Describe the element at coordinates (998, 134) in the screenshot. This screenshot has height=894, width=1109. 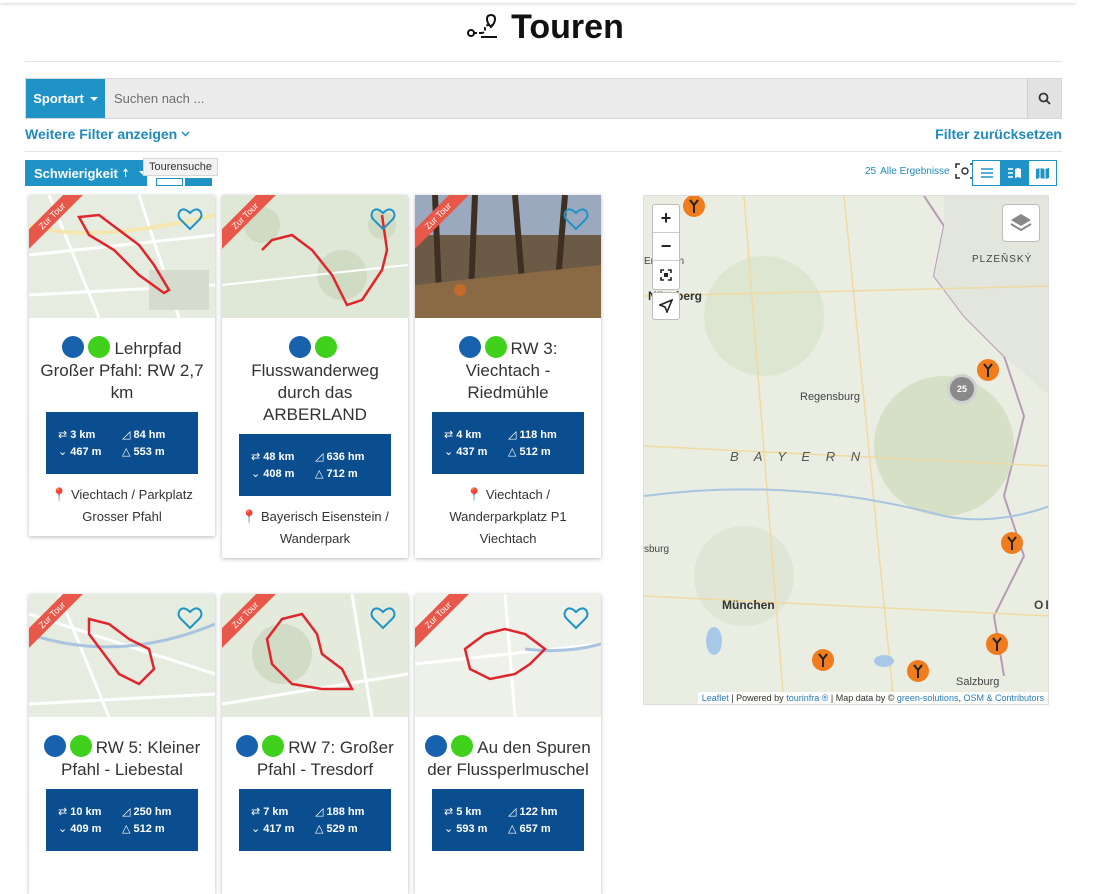
I see `reset-filters-link: Filter zurücksetzen` at that location.